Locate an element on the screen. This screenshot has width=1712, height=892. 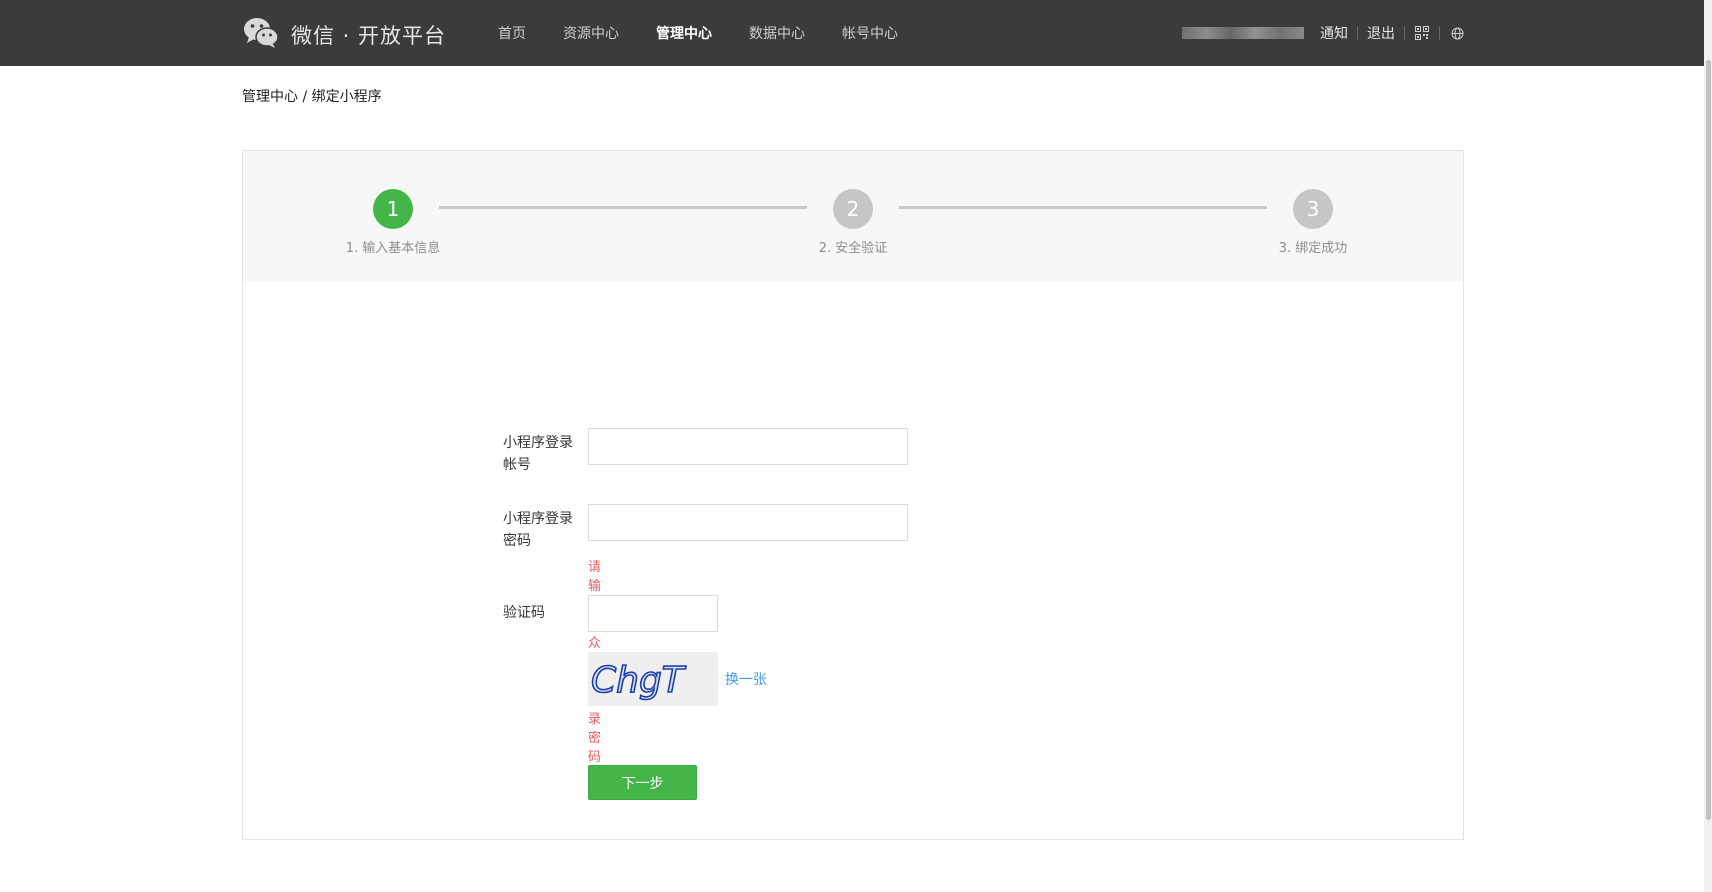
scrollbar-thumb is located at coordinates (1708, 440).